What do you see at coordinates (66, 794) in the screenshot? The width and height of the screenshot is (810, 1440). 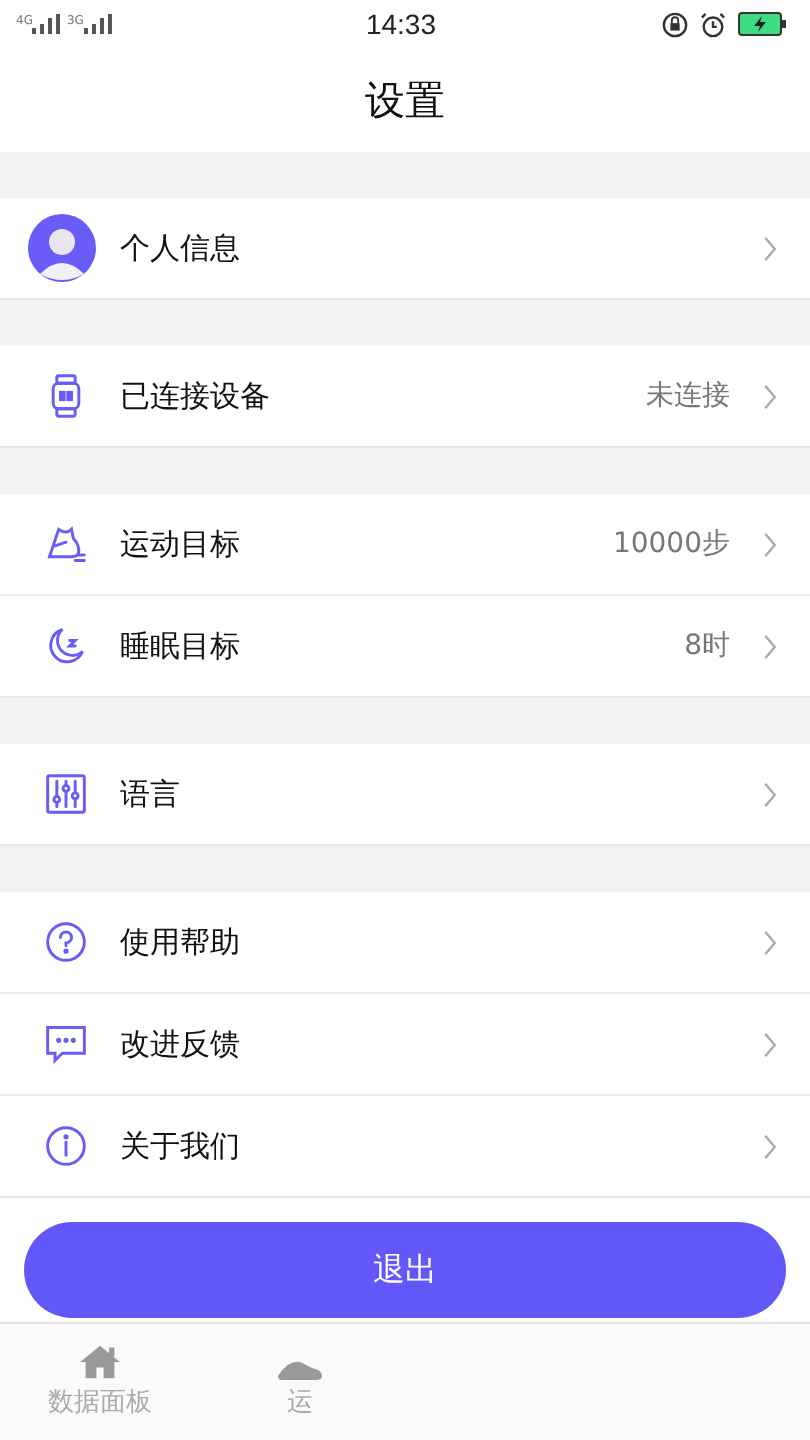 I see `sliders-icon` at bounding box center [66, 794].